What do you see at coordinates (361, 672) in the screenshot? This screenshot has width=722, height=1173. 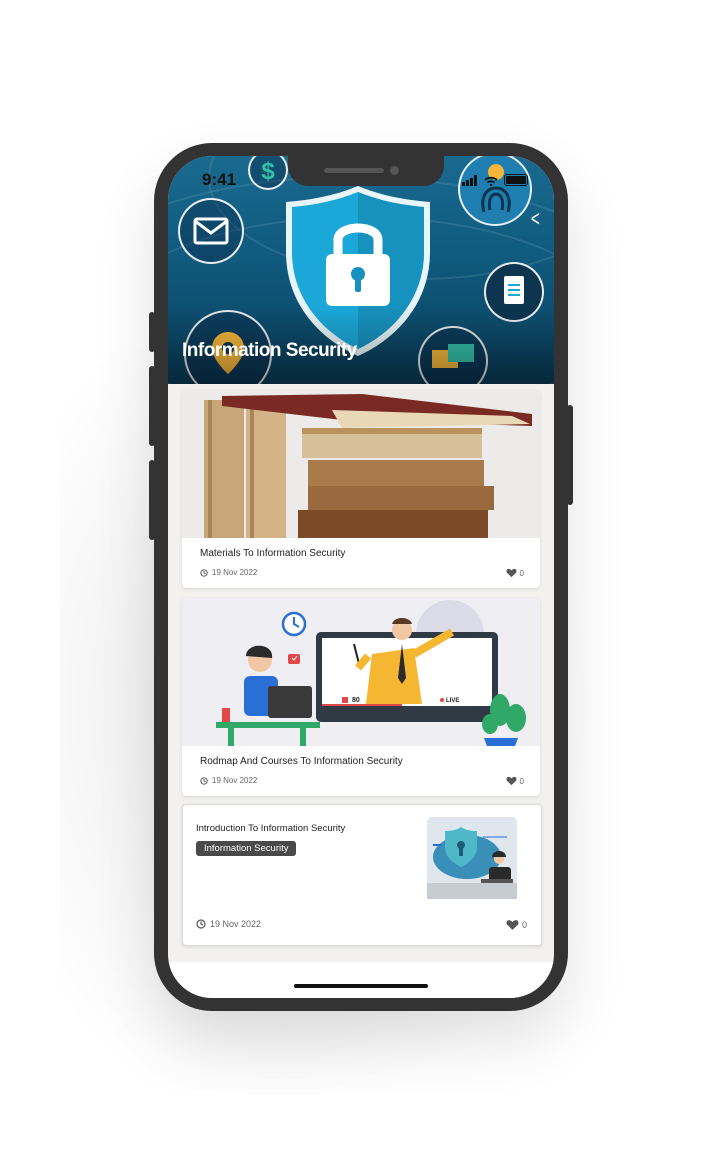 I see `article-image-online-course: 80 LIVE` at bounding box center [361, 672].